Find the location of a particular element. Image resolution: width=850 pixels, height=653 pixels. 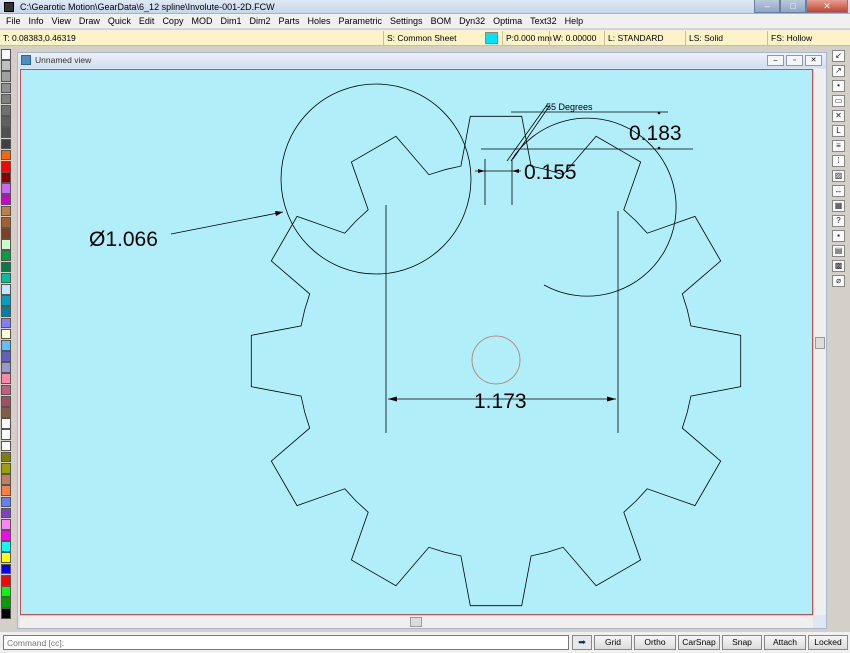

fill-style-status: FS: Hollow is located at coordinates (808, 38).